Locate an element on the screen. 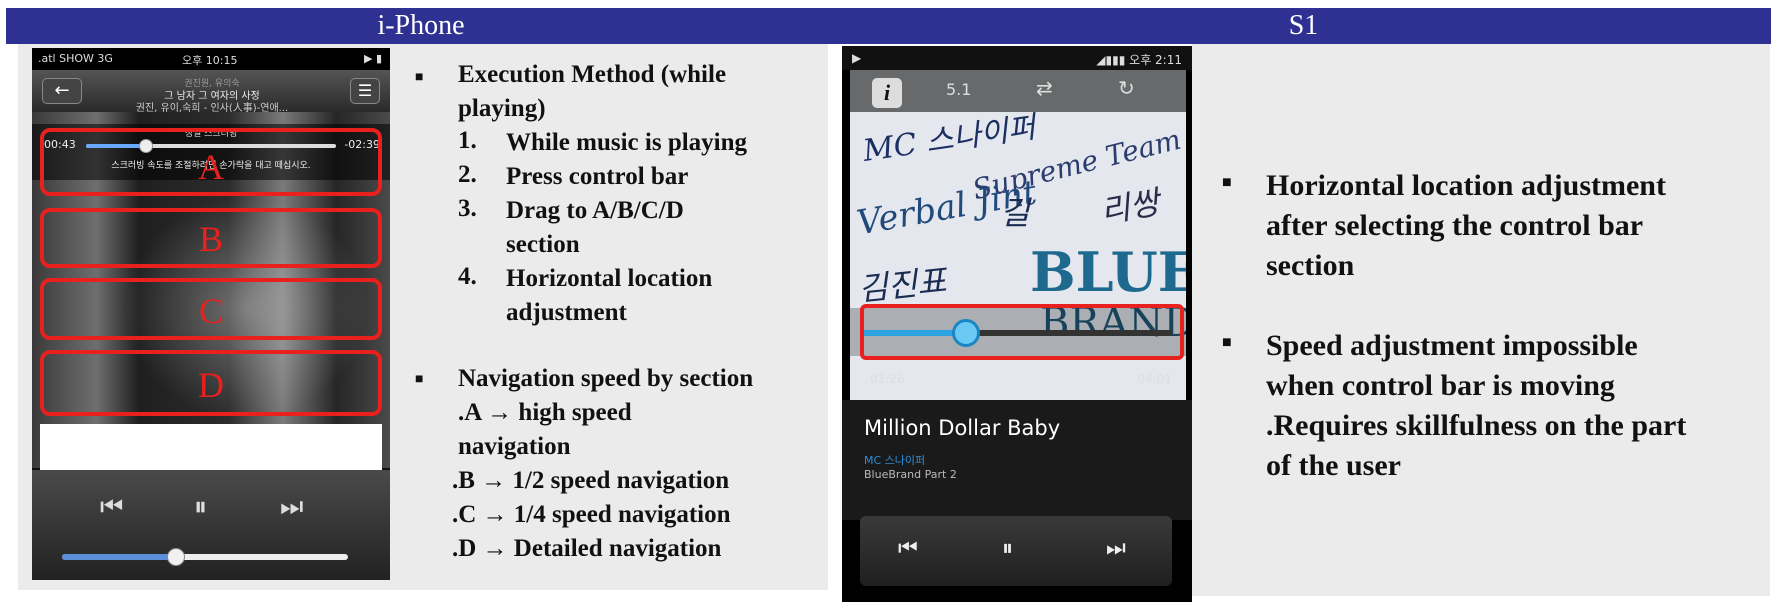 The width and height of the screenshot is (1771, 602). nav-line-a: .A → high speed is located at coordinates (545, 412).